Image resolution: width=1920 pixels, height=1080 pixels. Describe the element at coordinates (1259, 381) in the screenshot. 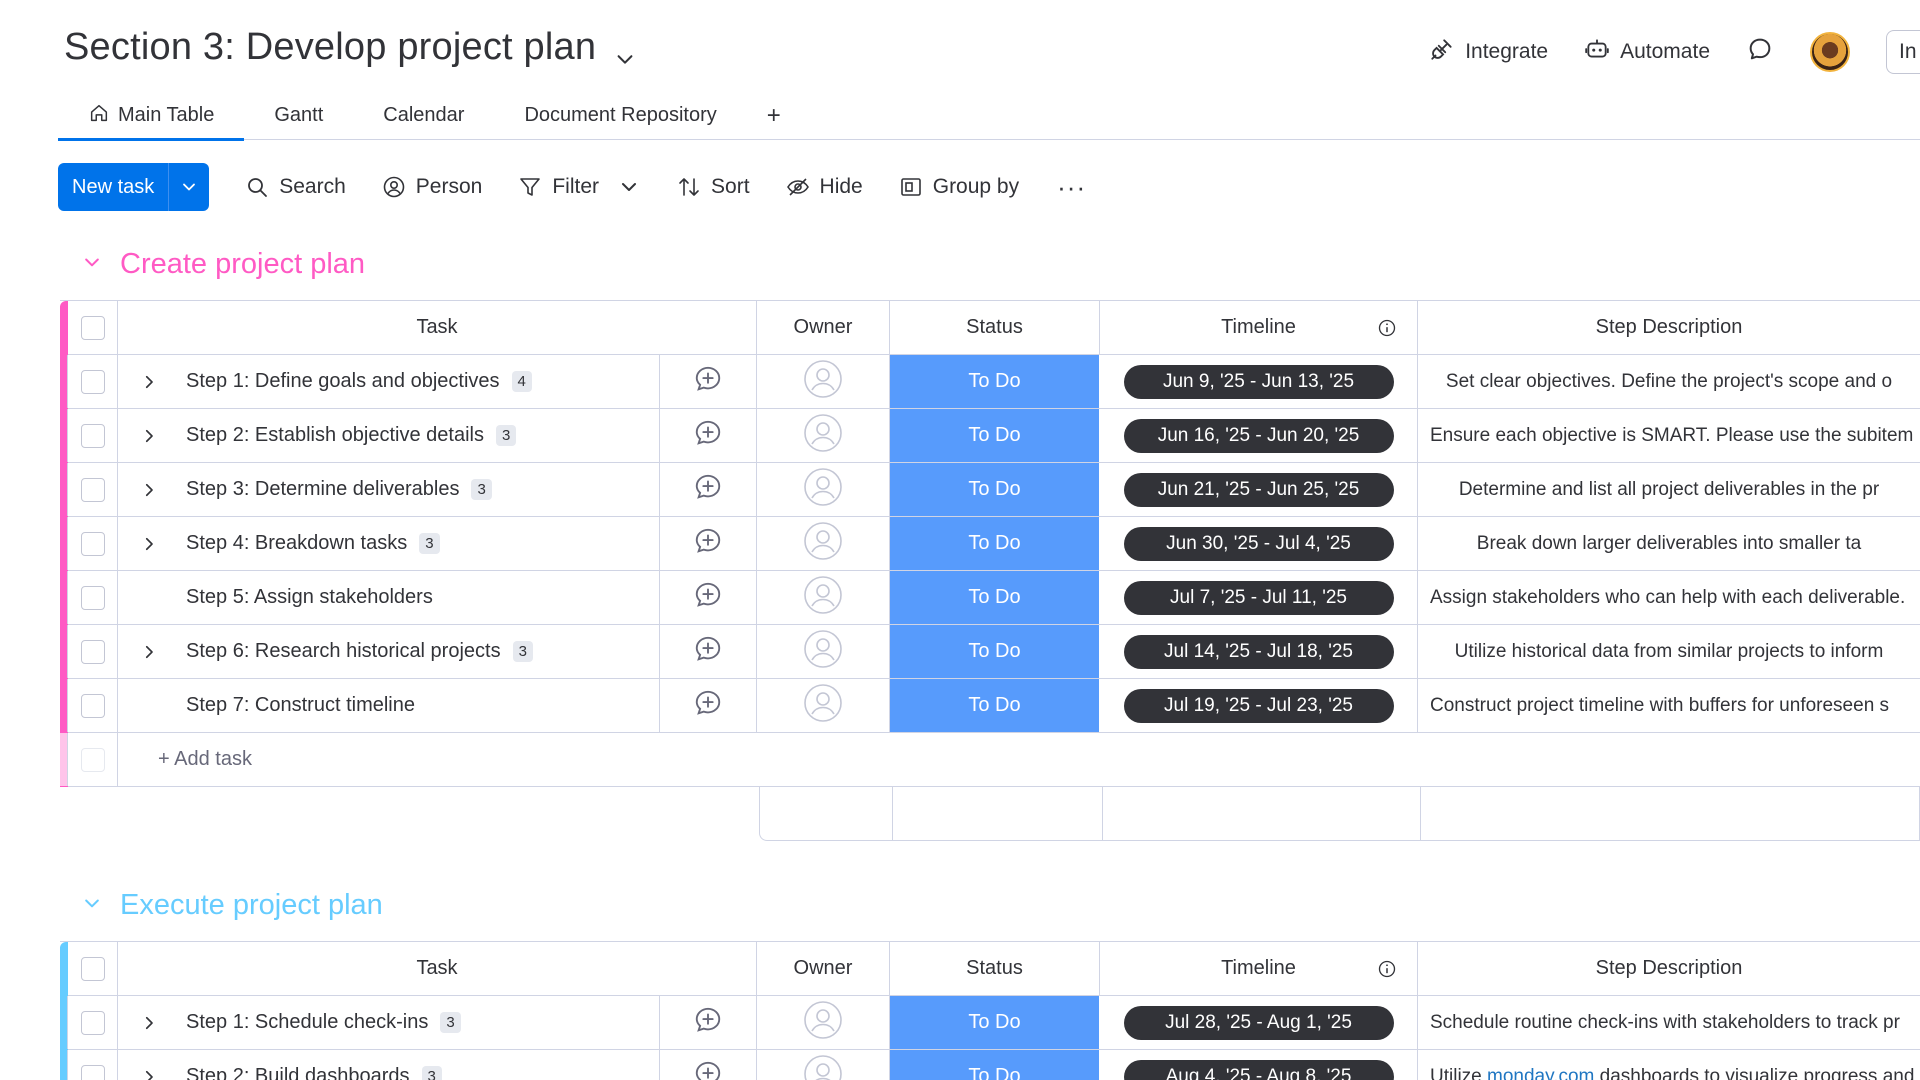

I see `timeline-cell: Jun 9, '25 - Jun 13, '25` at that location.